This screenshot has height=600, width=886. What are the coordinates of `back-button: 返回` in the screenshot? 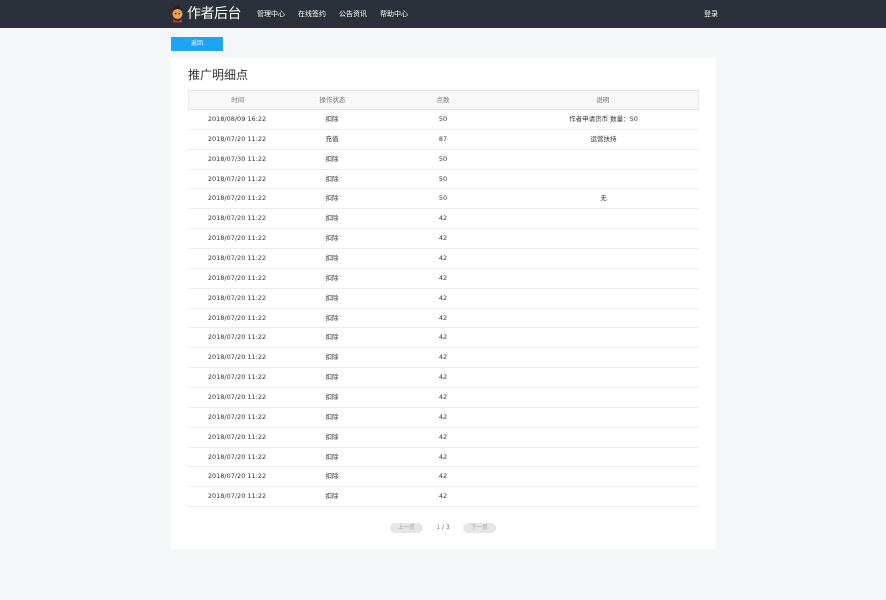 It's located at (197, 44).